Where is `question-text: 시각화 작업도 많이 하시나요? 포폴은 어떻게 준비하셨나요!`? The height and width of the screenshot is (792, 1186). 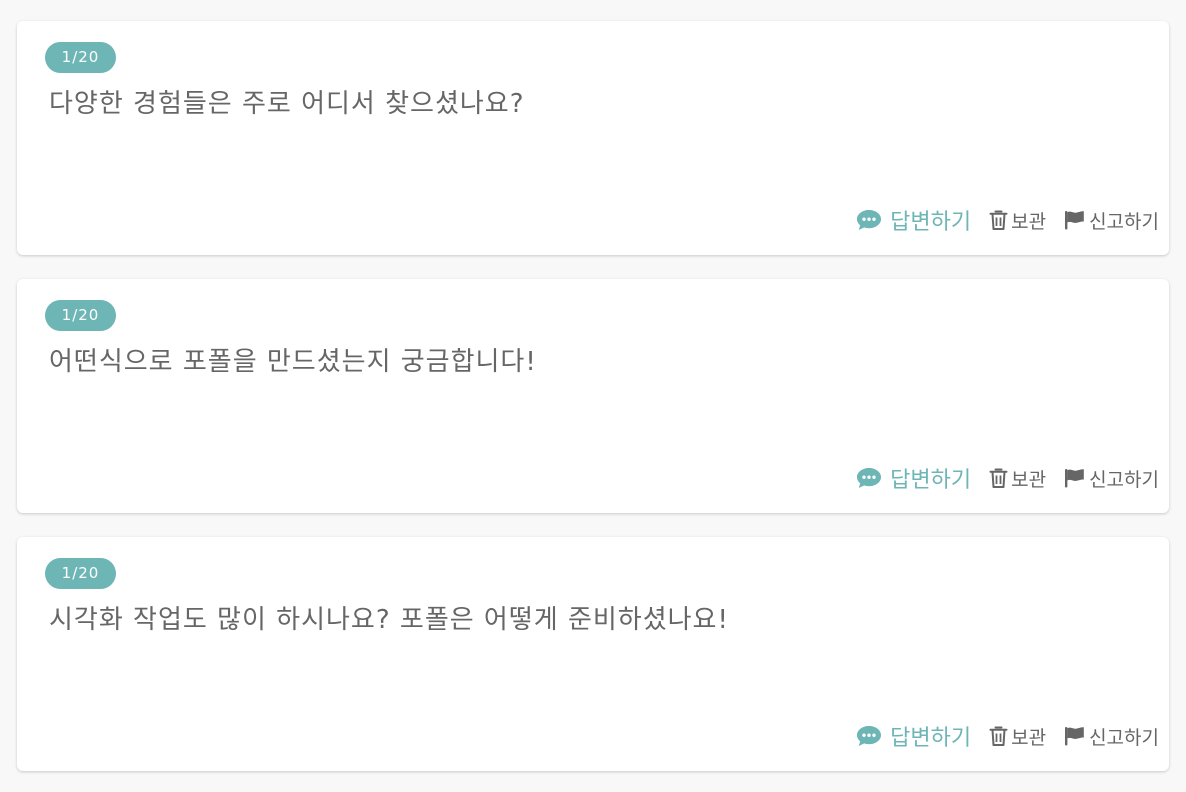
question-text: 시각화 작업도 많이 하시나요? 포폴은 어떻게 준비하셨나요! is located at coordinates (389, 620).